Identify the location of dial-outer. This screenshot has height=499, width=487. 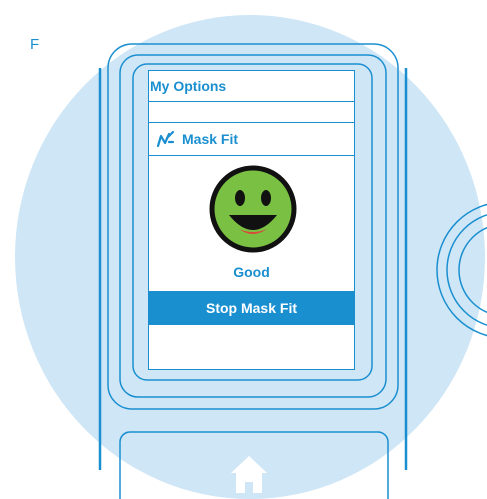
(461, 270).